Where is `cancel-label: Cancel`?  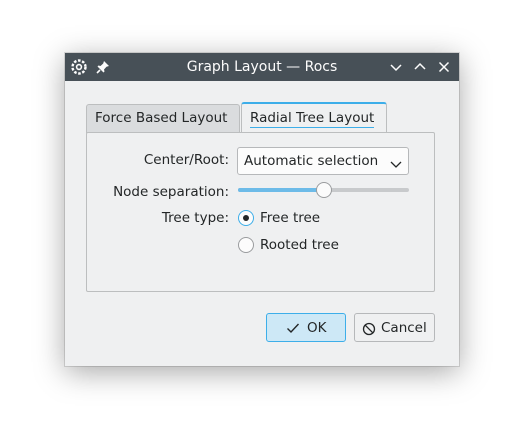
cancel-label: Cancel is located at coordinates (404, 328).